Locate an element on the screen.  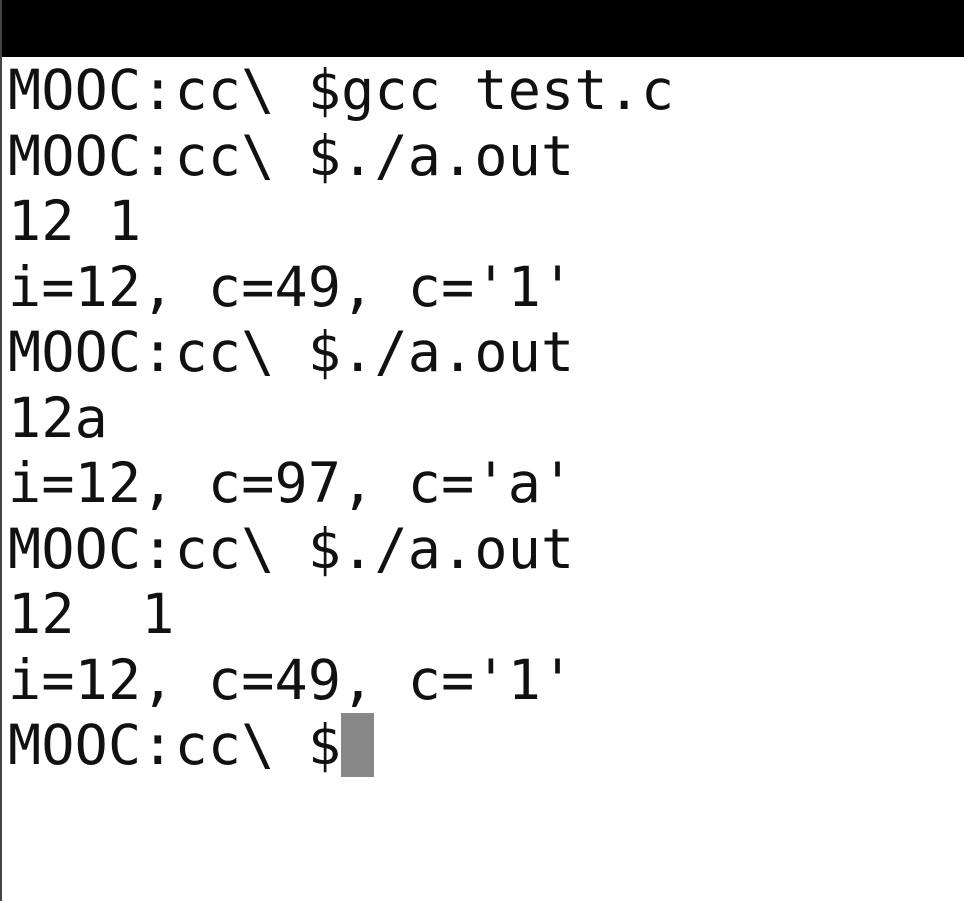
text-cursor is located at coordinates (358, 745).